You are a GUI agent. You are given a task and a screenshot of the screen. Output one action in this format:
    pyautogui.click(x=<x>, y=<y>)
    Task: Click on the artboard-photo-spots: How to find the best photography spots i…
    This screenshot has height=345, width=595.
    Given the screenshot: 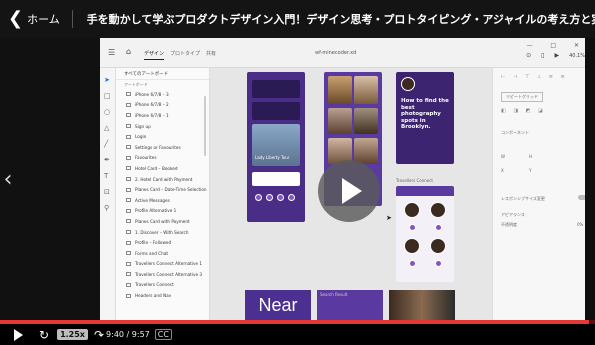 What is the action you would take?
    pyautogui.click(x=425, y=118)
    